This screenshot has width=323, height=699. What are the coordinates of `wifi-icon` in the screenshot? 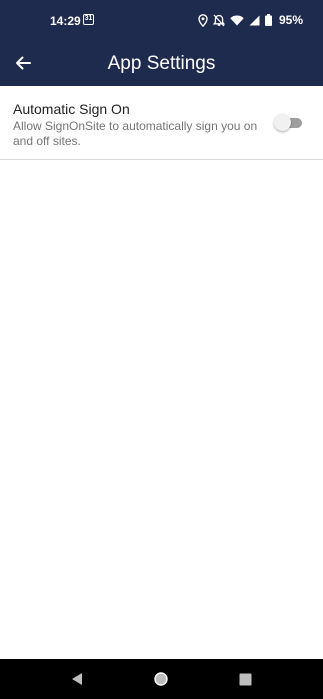 It's located at (237, 20).